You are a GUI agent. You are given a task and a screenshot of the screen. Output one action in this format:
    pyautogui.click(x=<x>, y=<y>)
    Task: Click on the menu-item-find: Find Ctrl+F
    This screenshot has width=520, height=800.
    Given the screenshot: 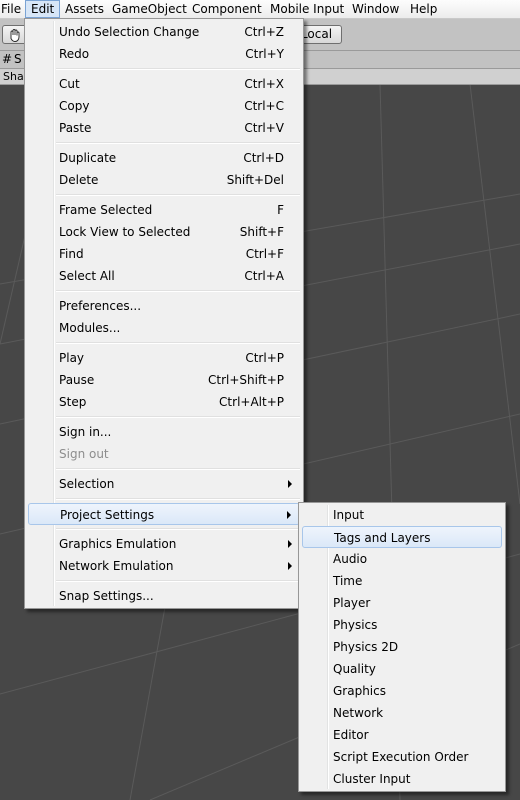 What is the action you would take?
    pyautogui.click(x=164, y=254)
    